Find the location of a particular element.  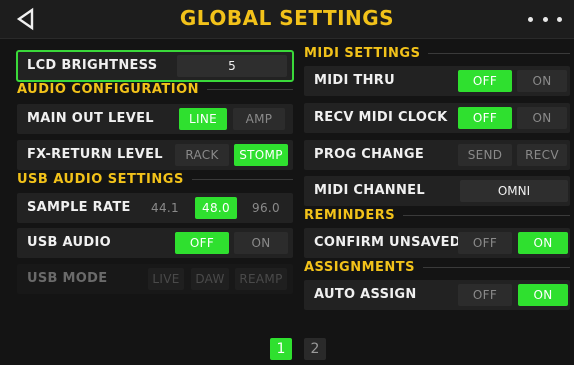

page-title: GLOBAL SETTINGS is located at coordinates (287, 18).